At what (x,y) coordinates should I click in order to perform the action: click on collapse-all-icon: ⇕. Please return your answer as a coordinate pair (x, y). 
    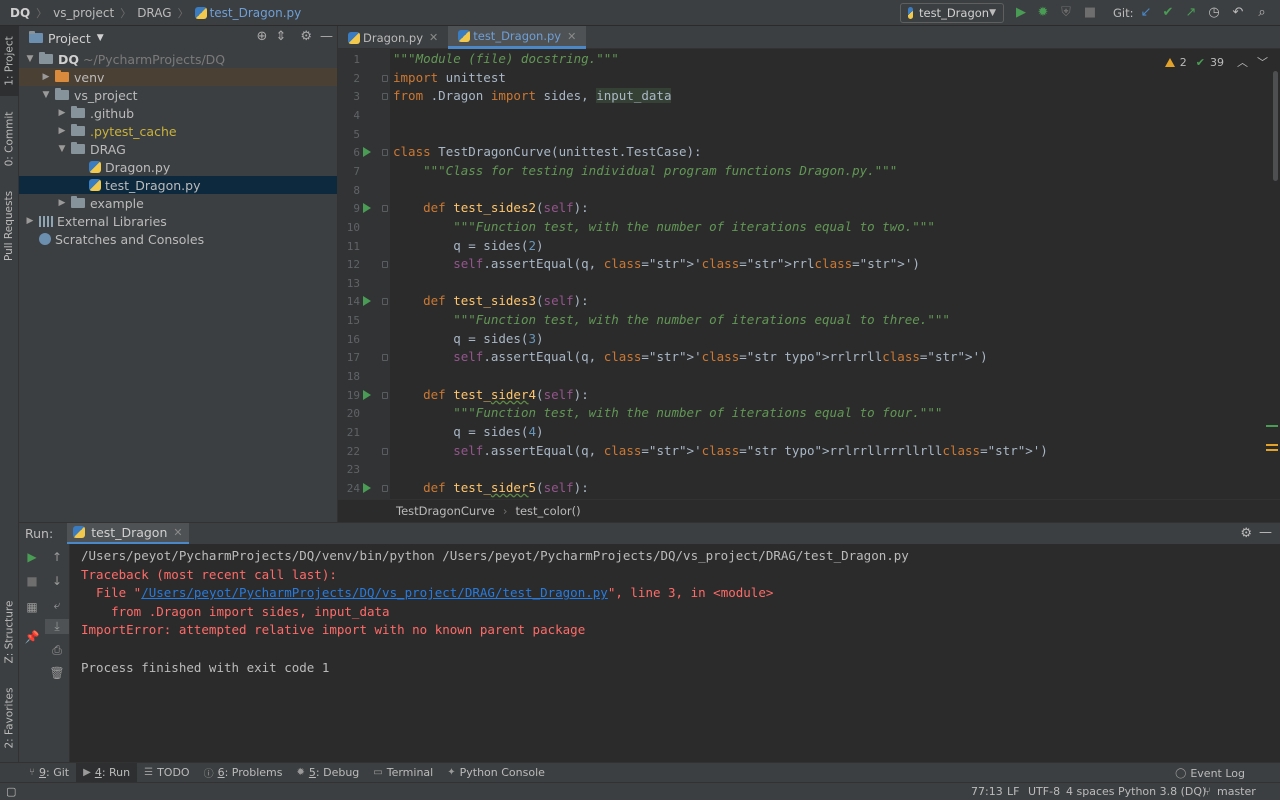
    Looking at the image, I should click on (280, 36).